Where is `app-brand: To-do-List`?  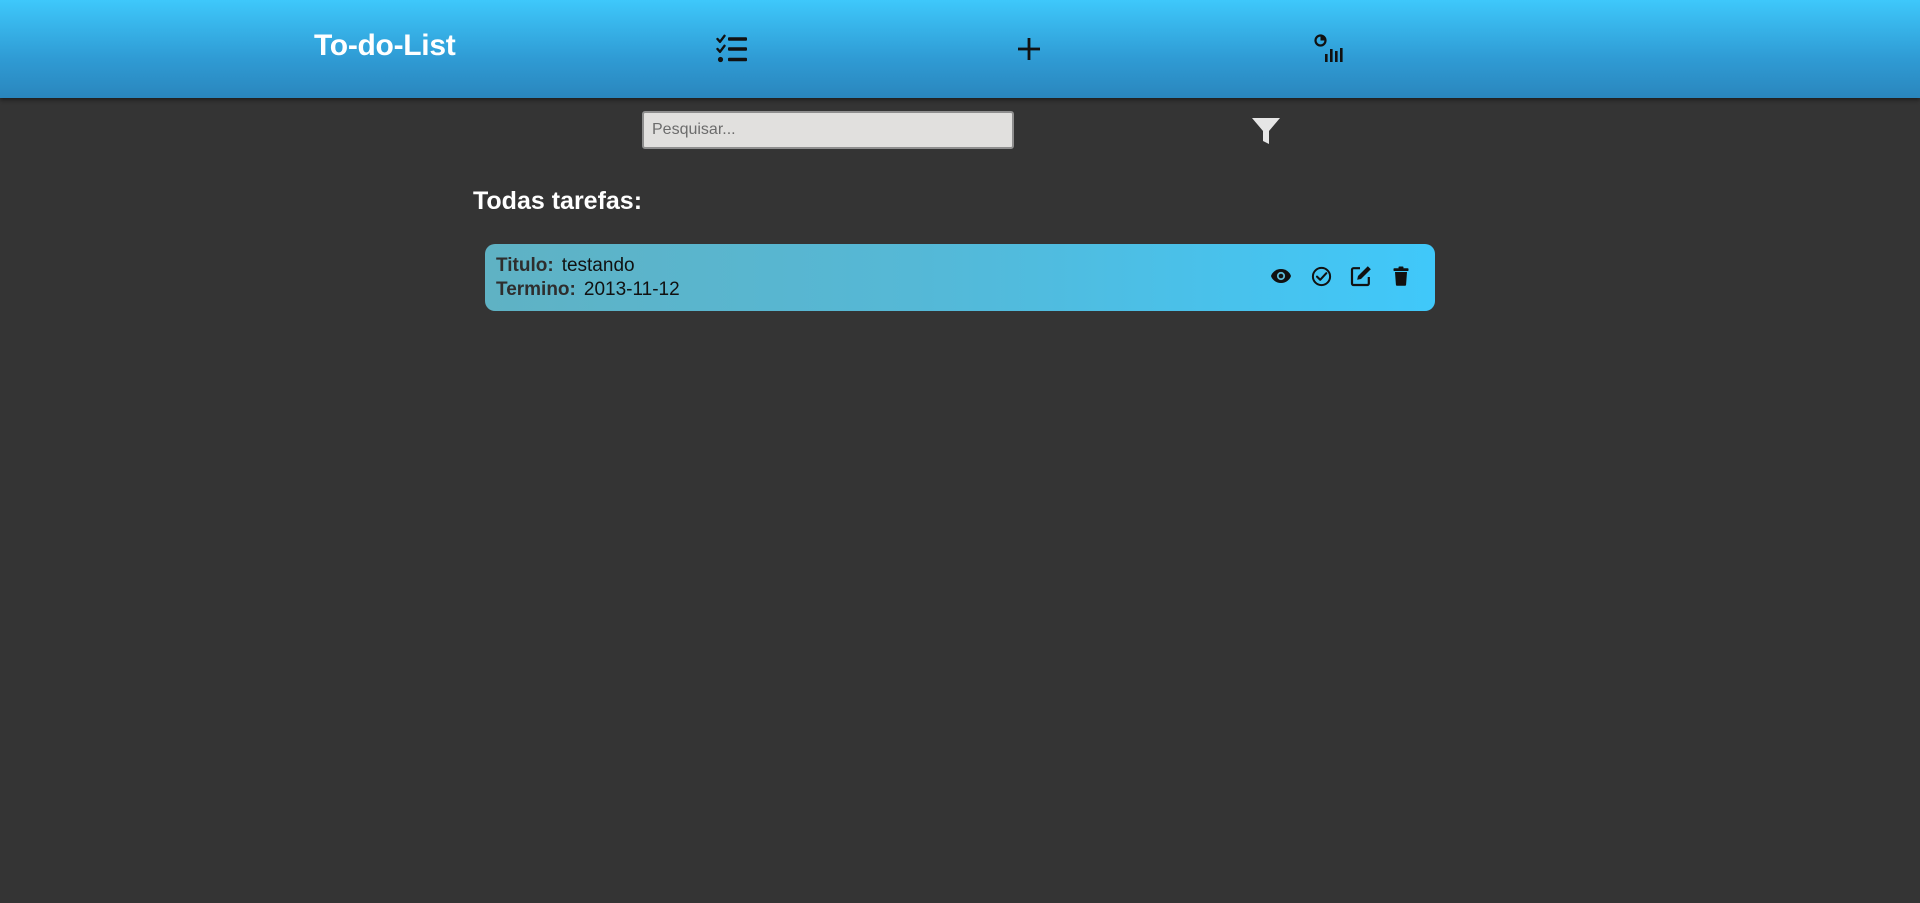 app-brand: To-do-List is located at coordinates (385, 46).